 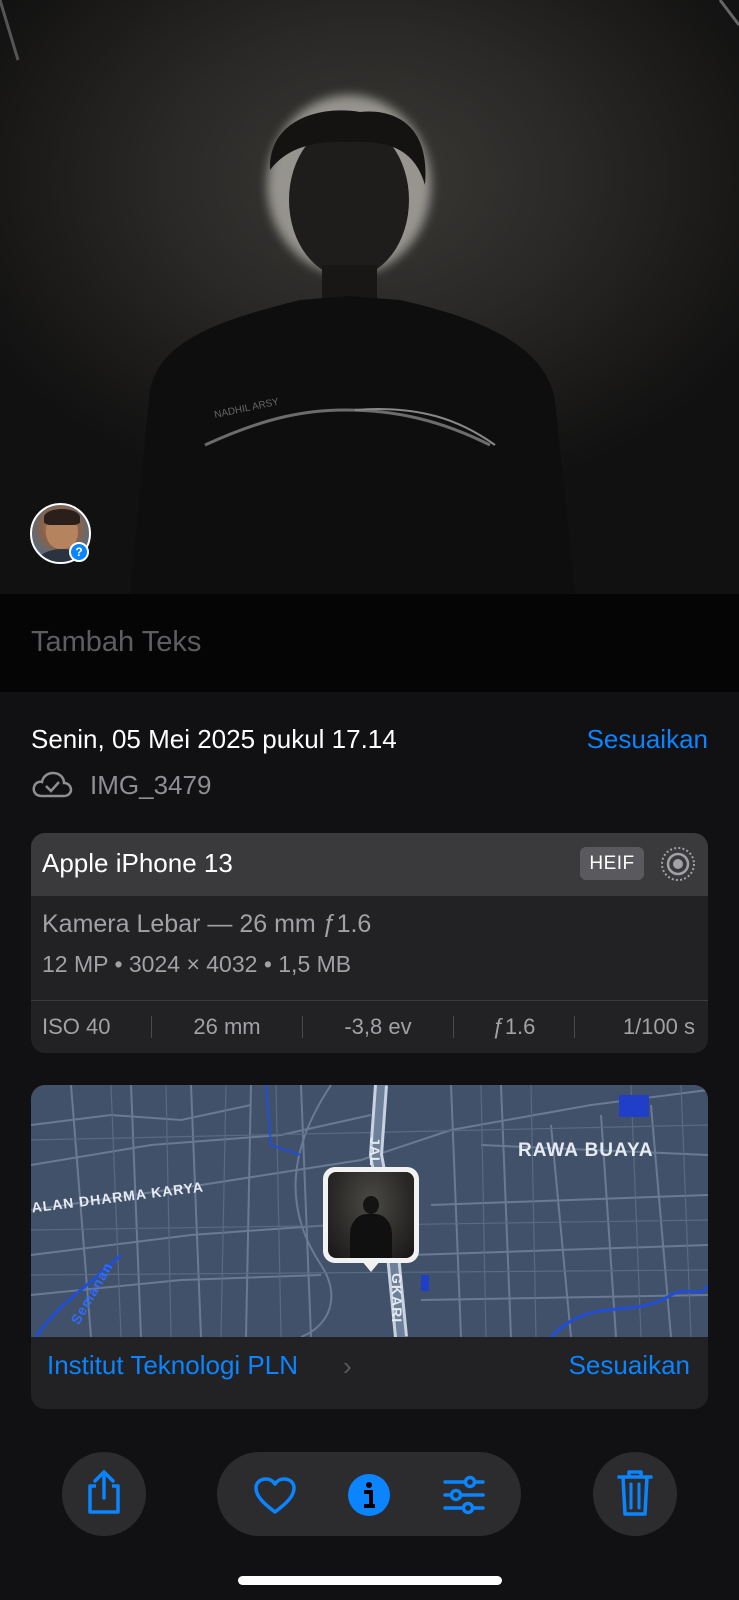 I want to click on heart-icon, so click(x=275, y=1496).